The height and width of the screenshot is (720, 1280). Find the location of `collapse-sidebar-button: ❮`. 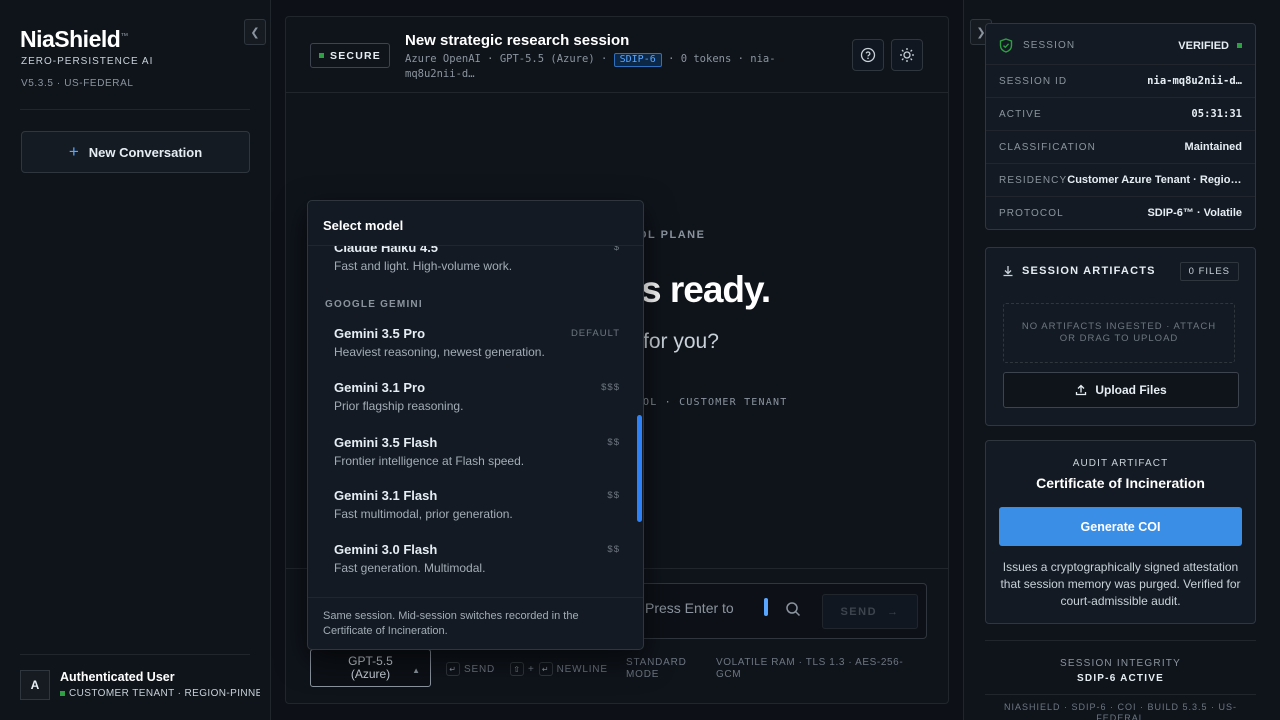

collapse-sidebar-button: ❮ is located at coordinates (255, 32).